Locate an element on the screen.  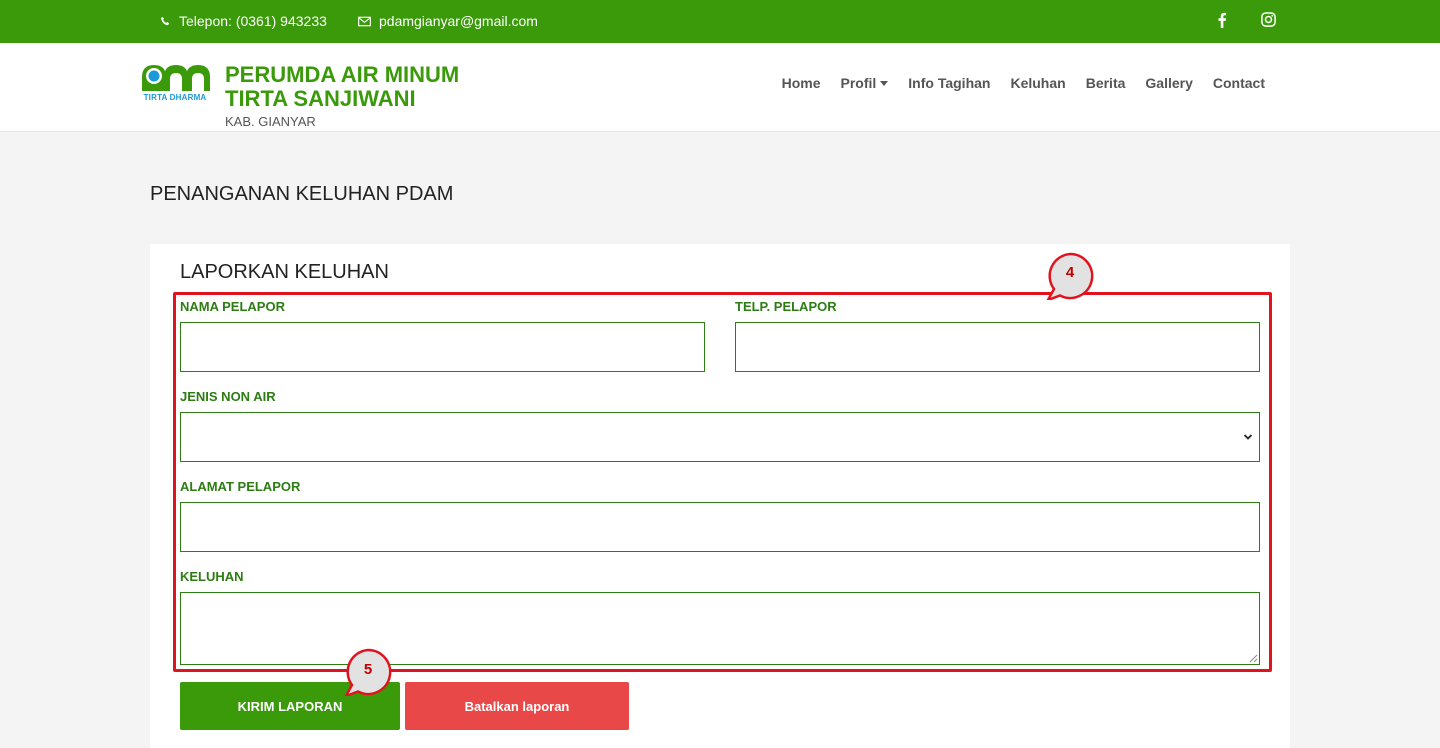
nav-contact: Contact is located at coordinates (1239, 83).